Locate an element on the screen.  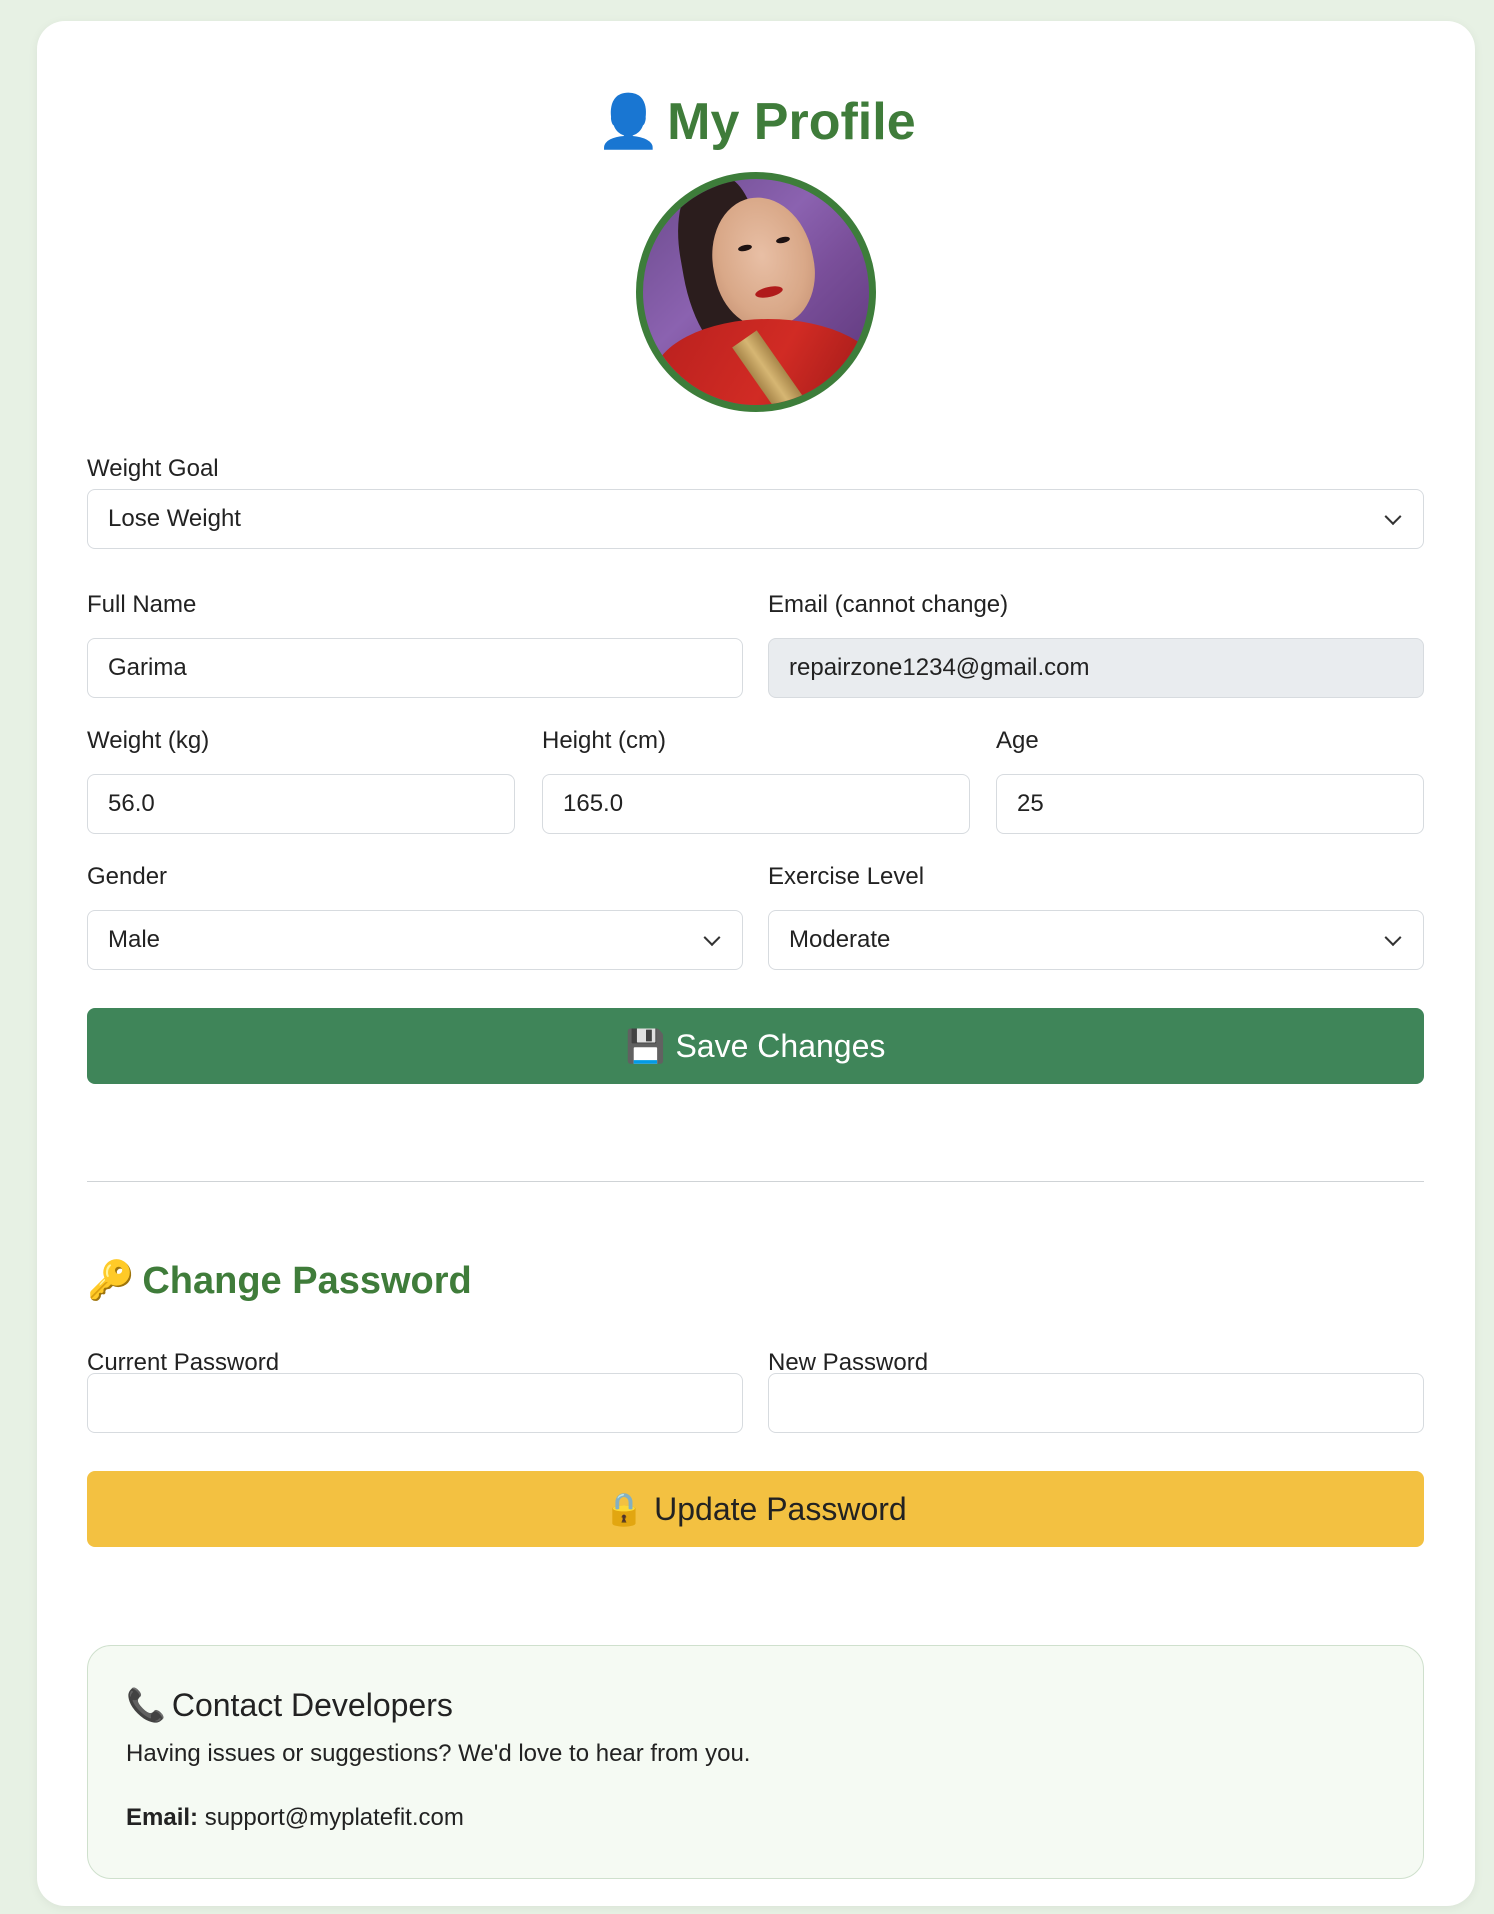
age-label: Age is located at coordinates (1017, 740).